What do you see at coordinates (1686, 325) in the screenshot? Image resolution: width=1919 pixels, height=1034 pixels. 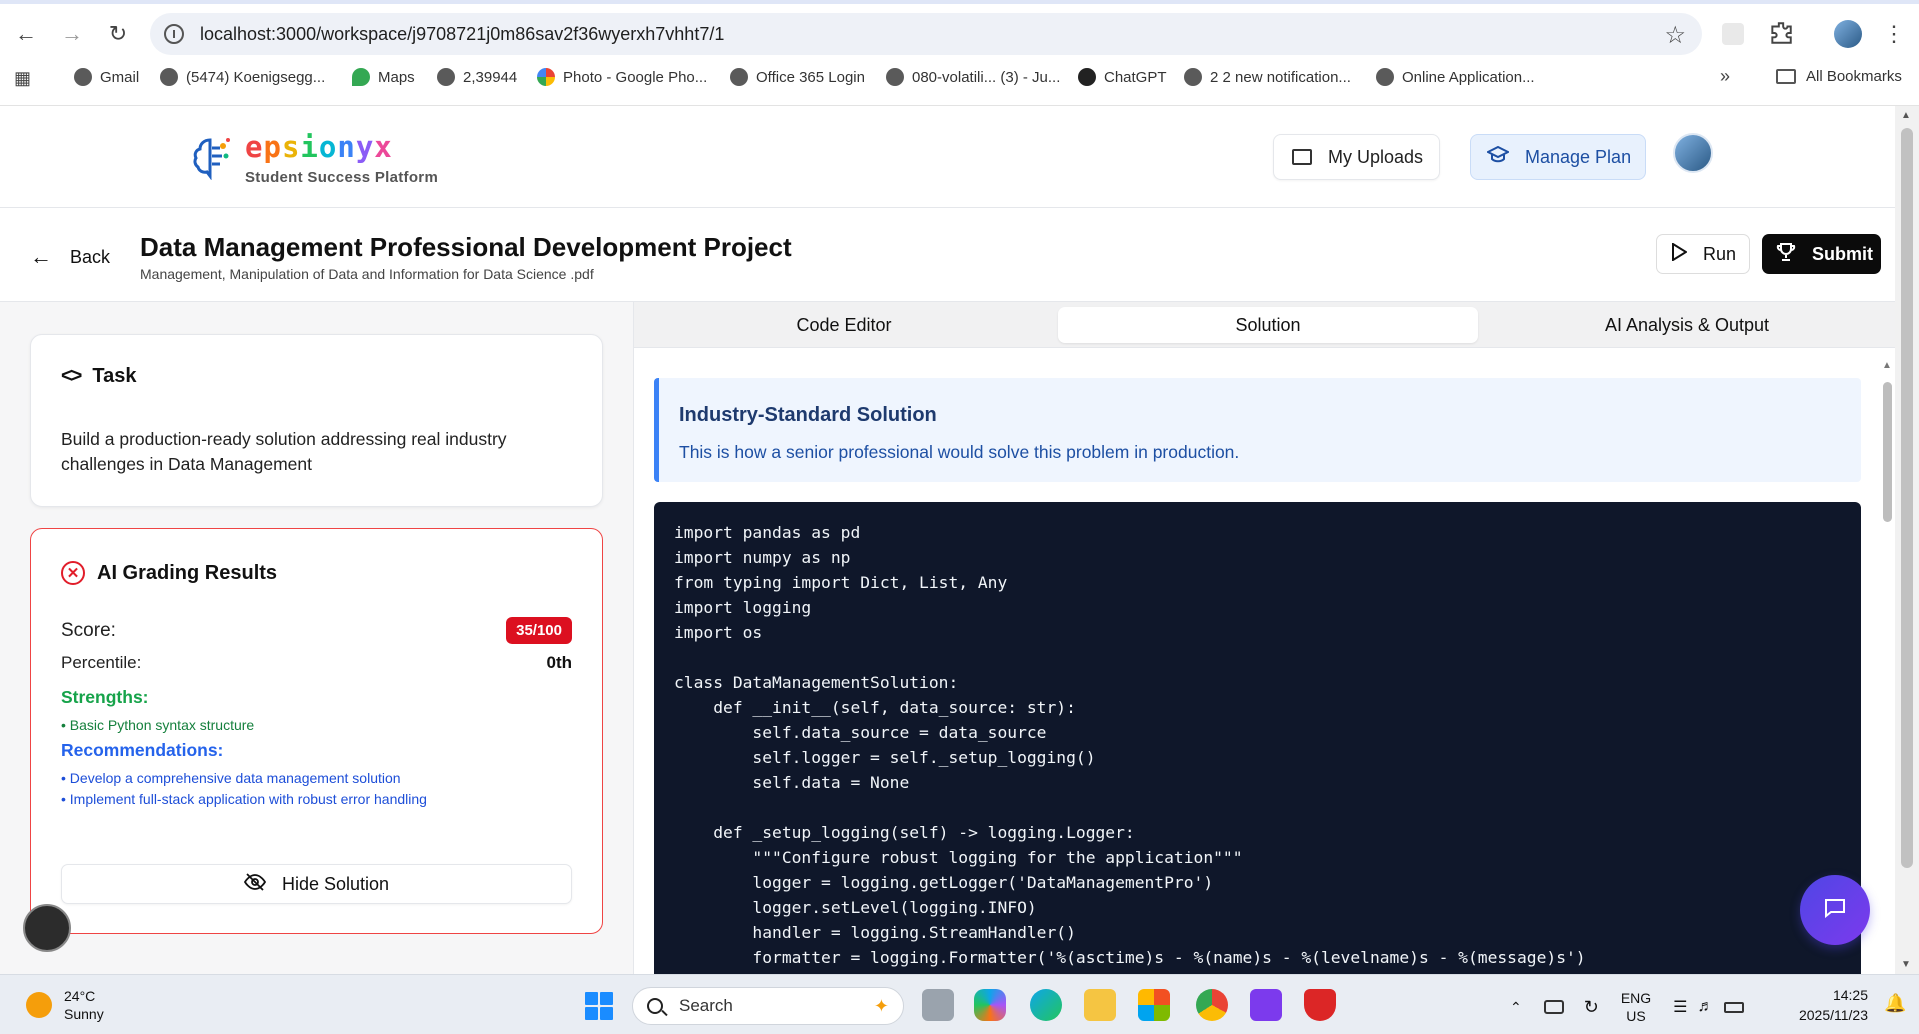 I see `tab-ai-analysis: AI Analysis & Output` at bounding box center [1686, 325].